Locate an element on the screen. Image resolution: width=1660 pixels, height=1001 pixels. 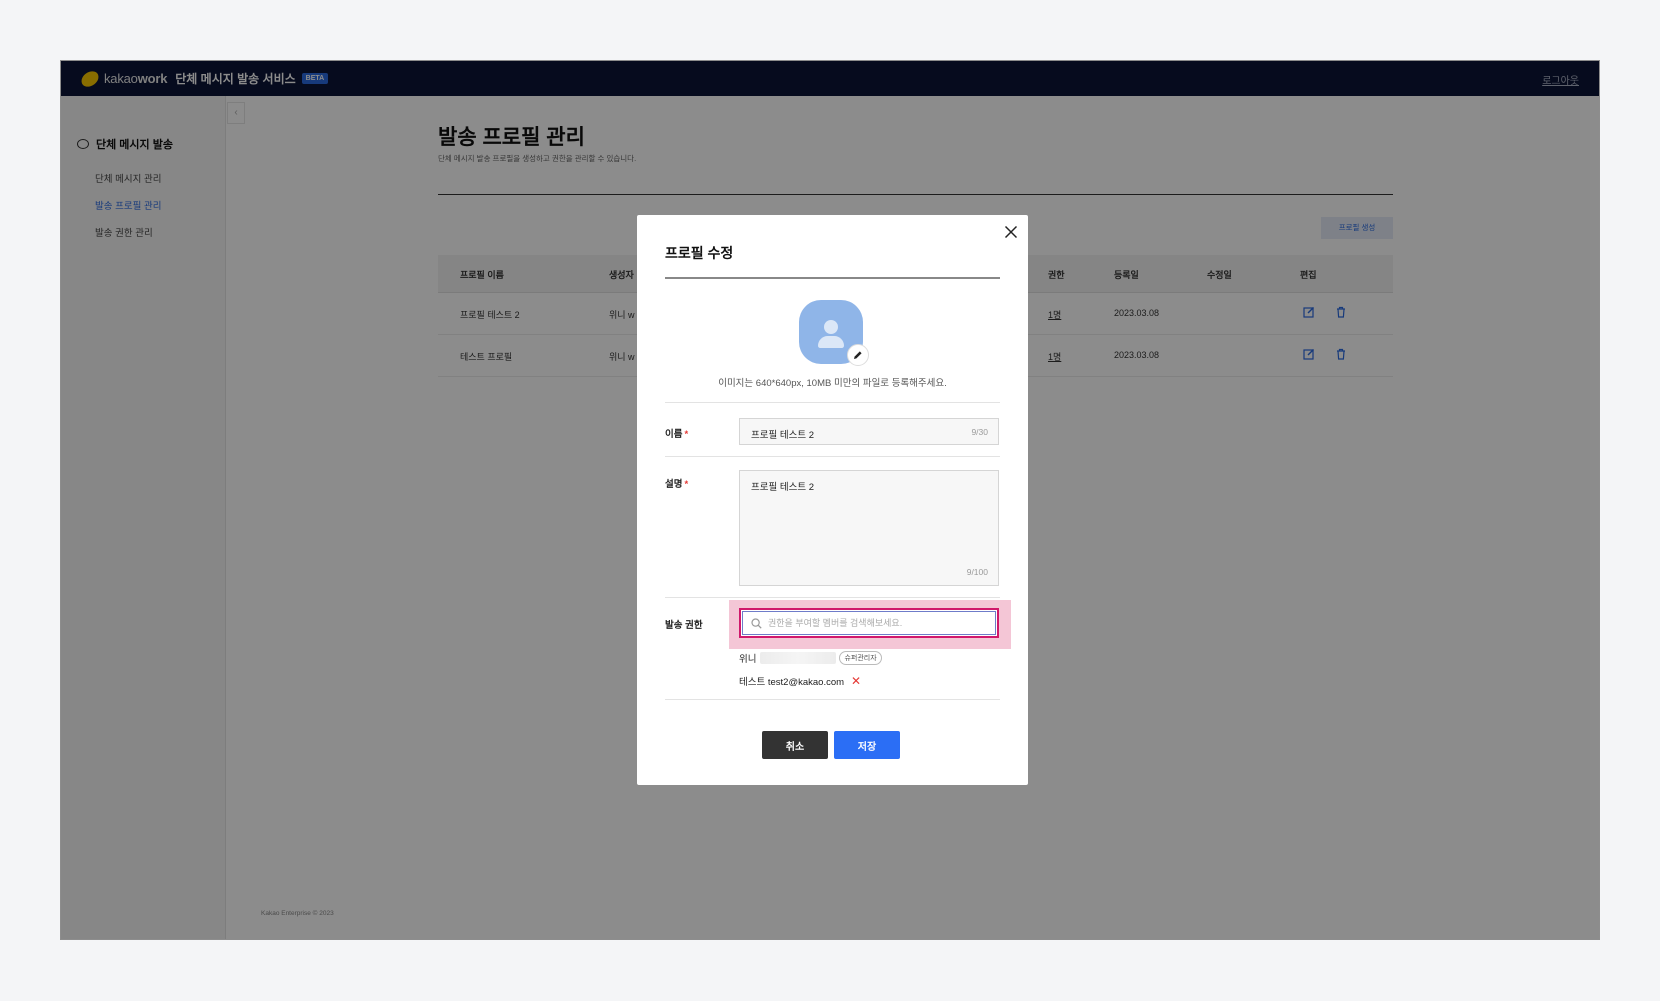
modal-title: 프로필 수정 is located at coordinates (699, 253).